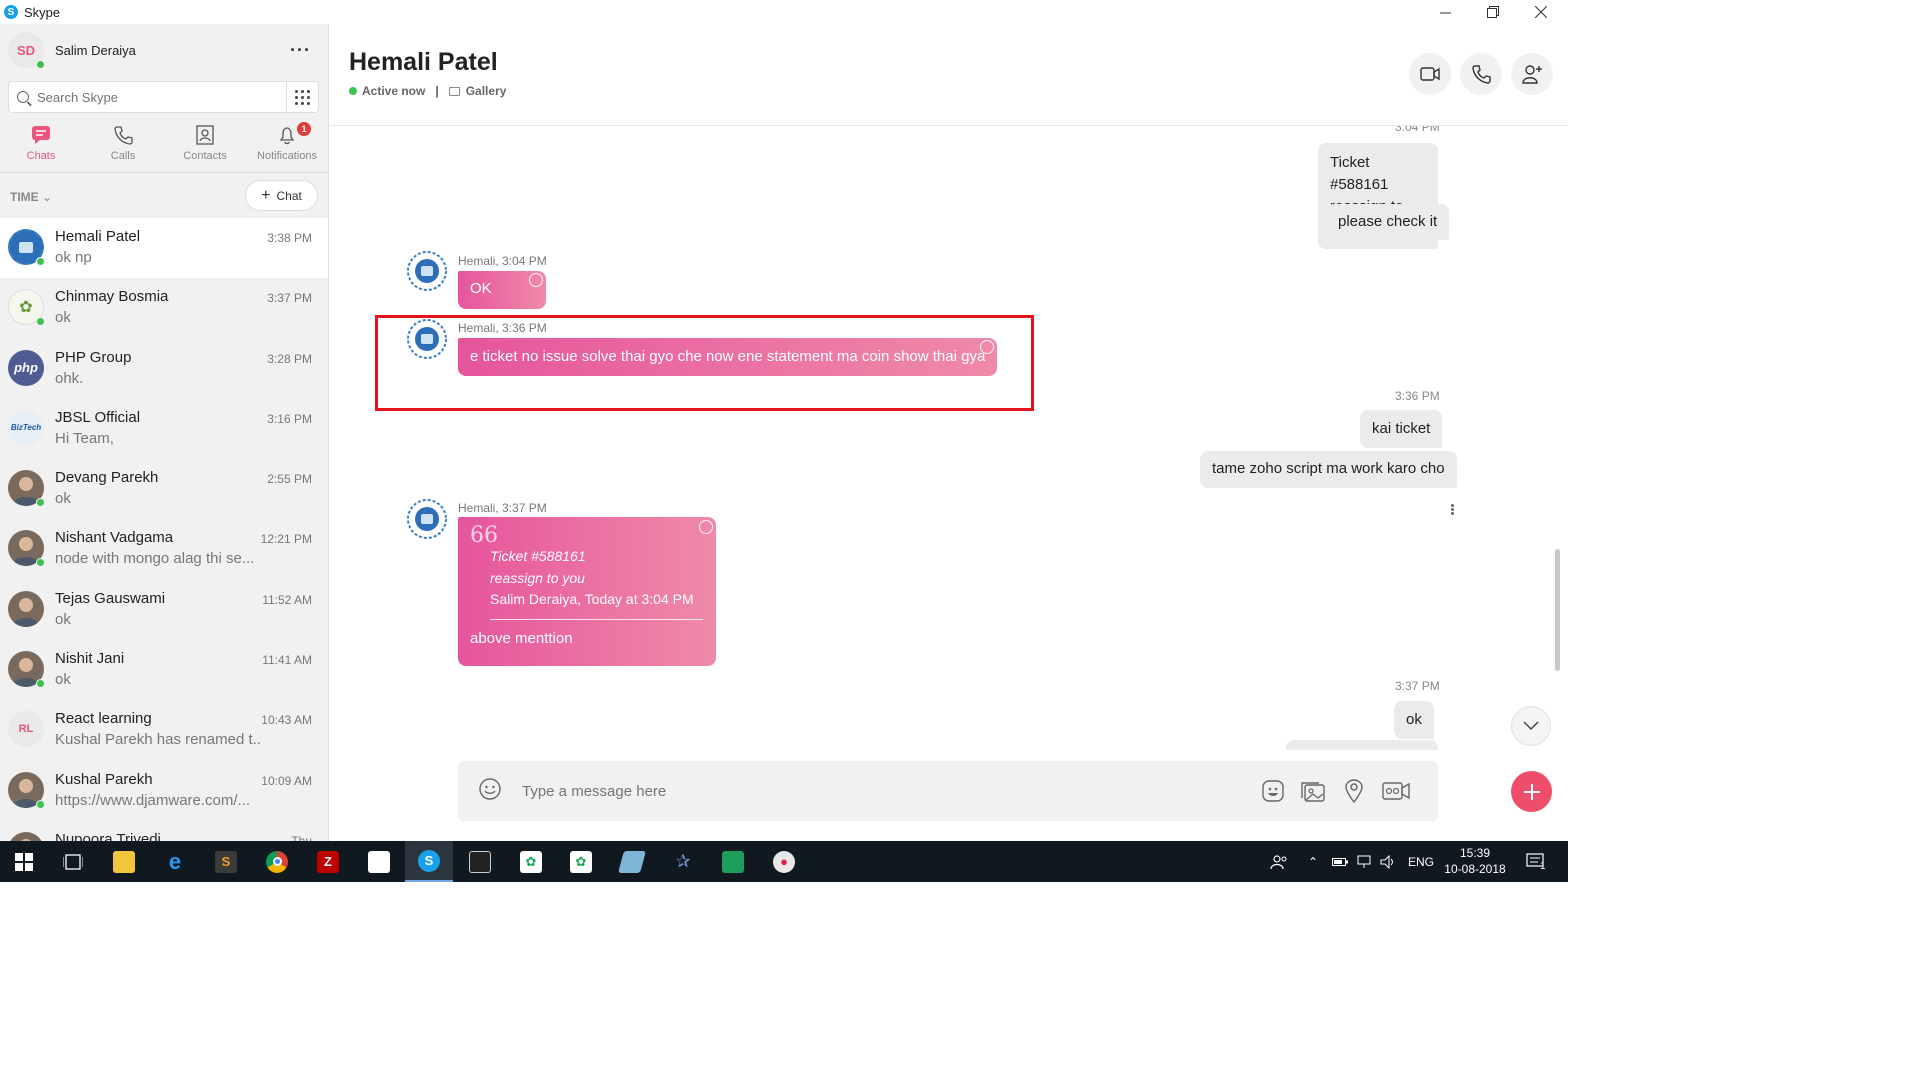  What do you see at coordinates (1493, 12) in the screenshot?
I see `restore-button` at bounding box center [1493, 12].